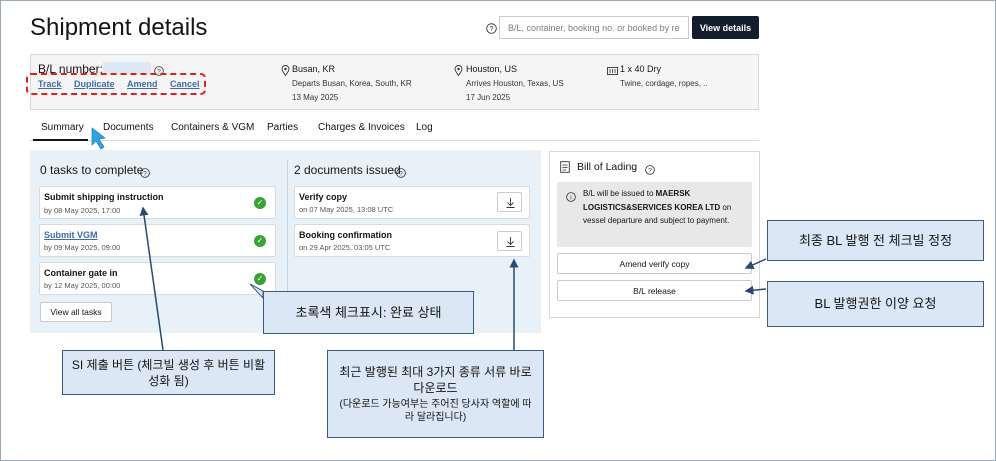  Describe the element at coordinates (368, 312) in the screenshot. I see `callout-checkmark: 초록색 체크표시: 완료 상태` at that location.